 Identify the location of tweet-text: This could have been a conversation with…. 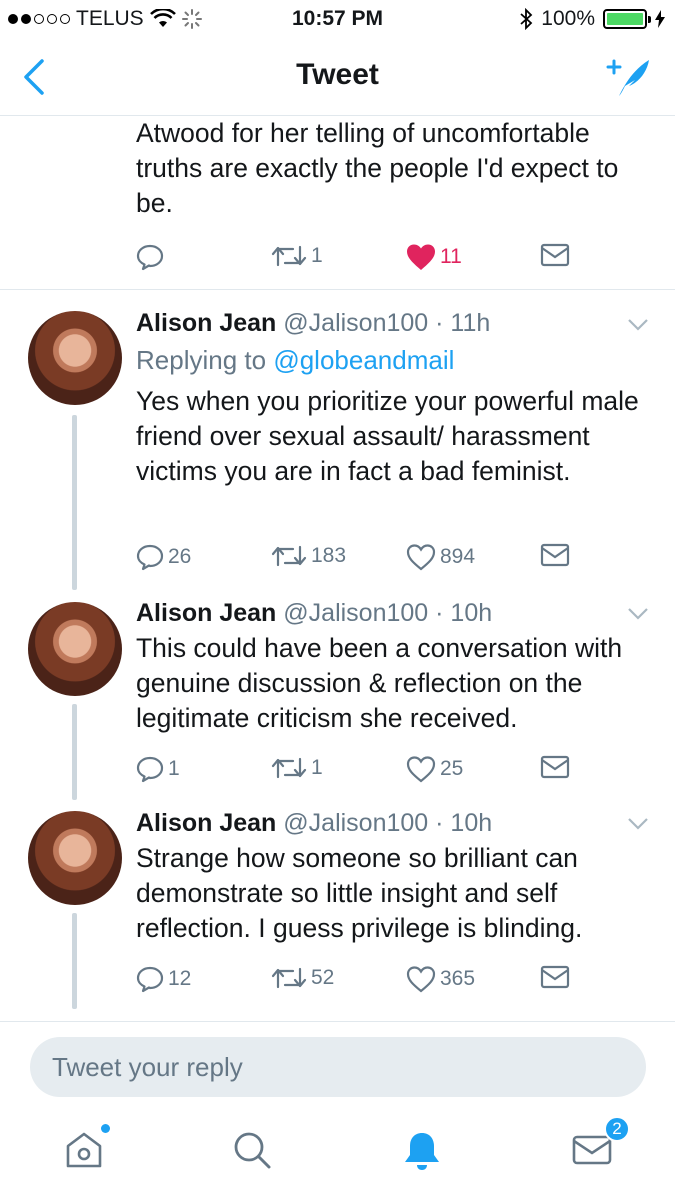
(379, 683).